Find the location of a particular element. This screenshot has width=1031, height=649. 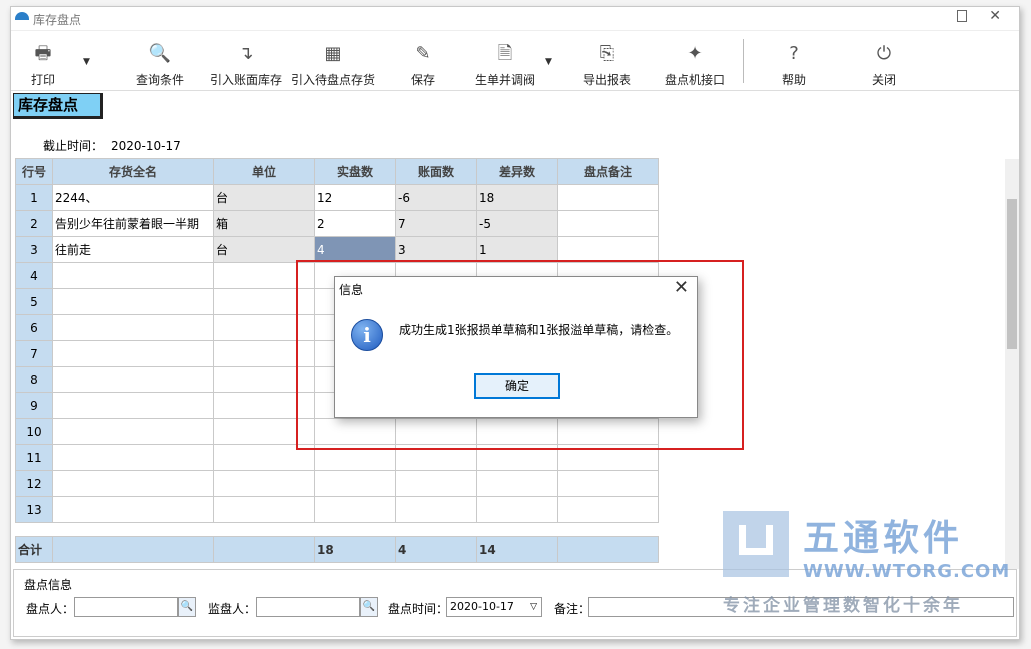

cell-diff-qty: 1 is located at coordinates (517, 249).